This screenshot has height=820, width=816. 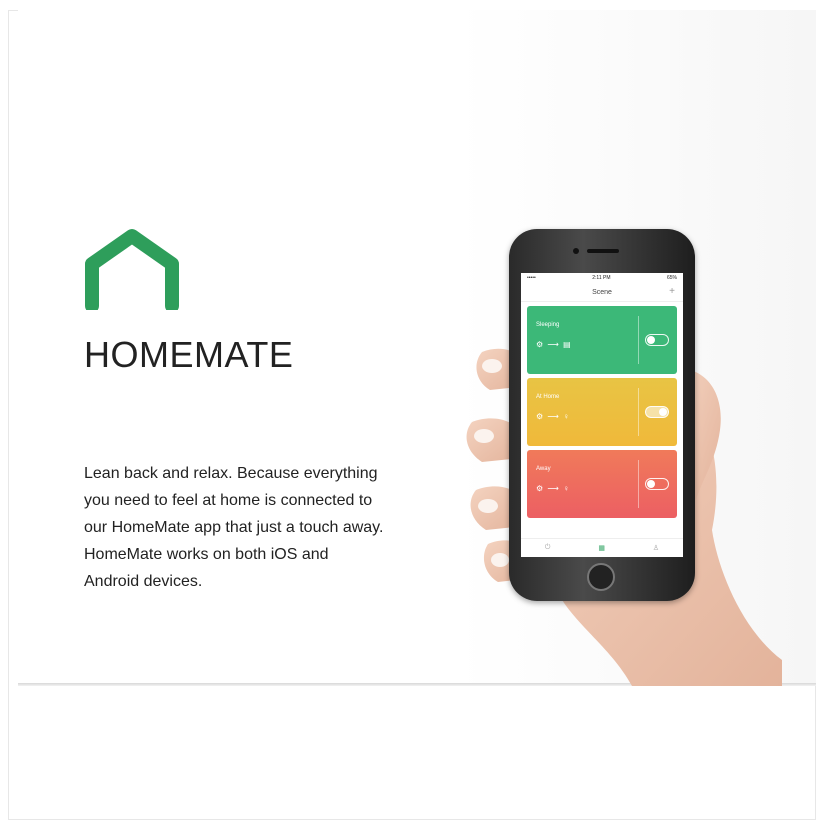 What do you see at coordinates (143, 581) in the screenshot?
I see `description-line: Android devices.` at bounding box center [143, 581].